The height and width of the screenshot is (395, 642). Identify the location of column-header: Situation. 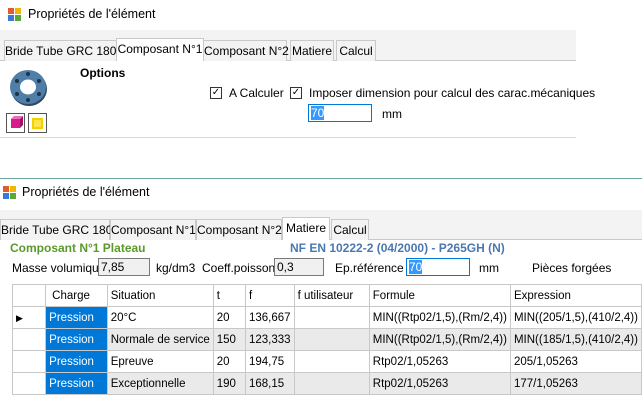
(160, 295).